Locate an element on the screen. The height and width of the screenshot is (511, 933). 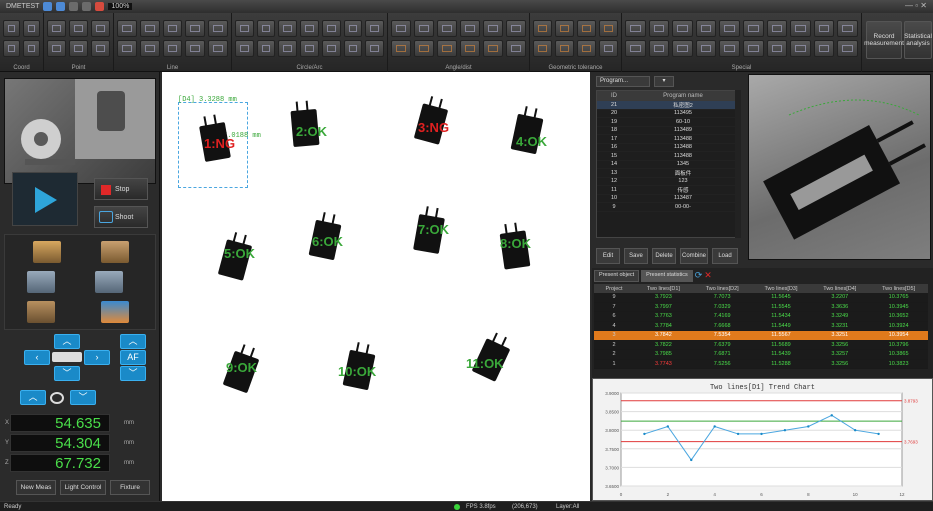
table-row: 10 113487 is located at coordinates (666, 199).